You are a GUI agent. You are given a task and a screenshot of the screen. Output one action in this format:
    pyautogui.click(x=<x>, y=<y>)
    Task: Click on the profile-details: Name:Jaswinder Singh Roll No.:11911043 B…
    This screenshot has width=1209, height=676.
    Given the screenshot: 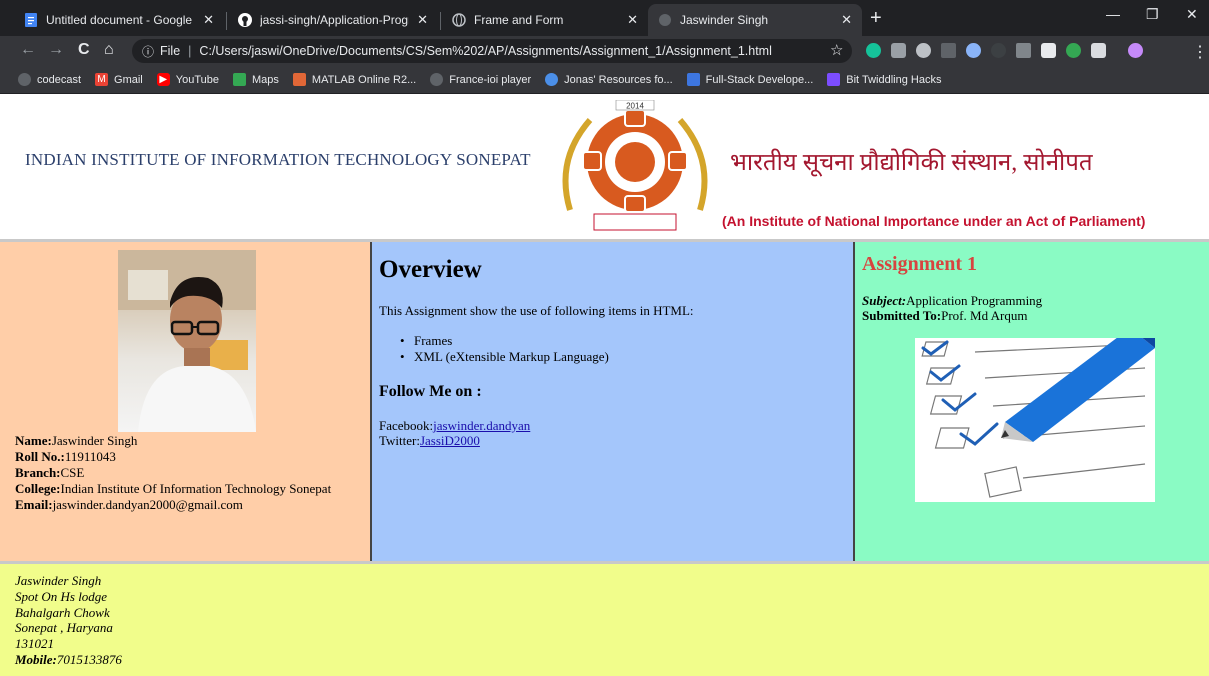 What is the action you would take?
    pyautogui.click(x=173, y=473)
    